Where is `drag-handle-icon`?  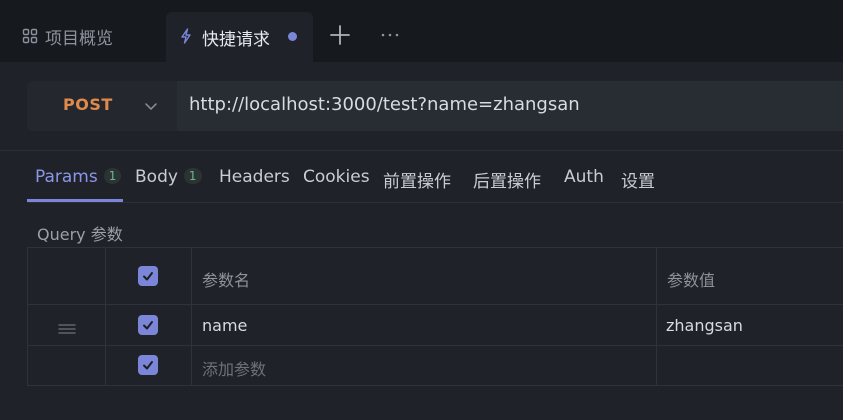 drag-handle-icon is located at coordinates (67, 329).